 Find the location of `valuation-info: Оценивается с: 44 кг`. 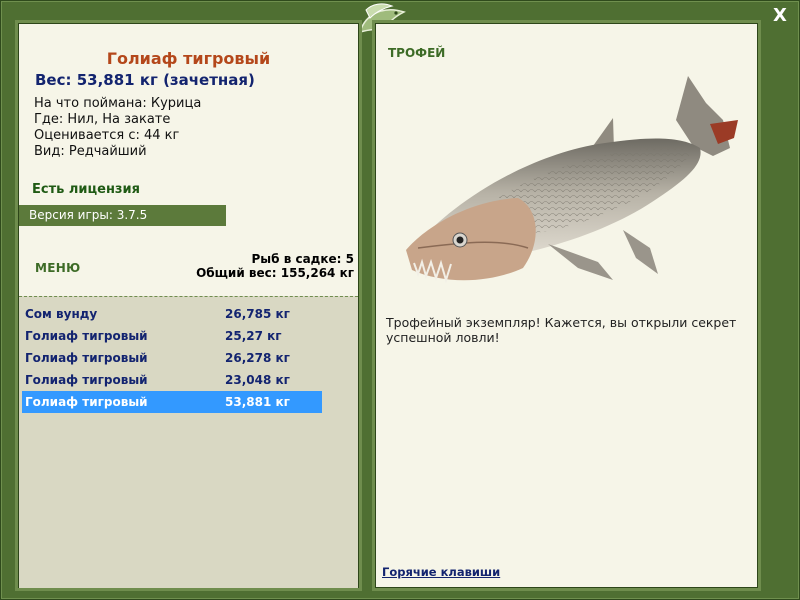

valuation-info: Оценивается с: 44 кг is located at coordinates (107, 135).